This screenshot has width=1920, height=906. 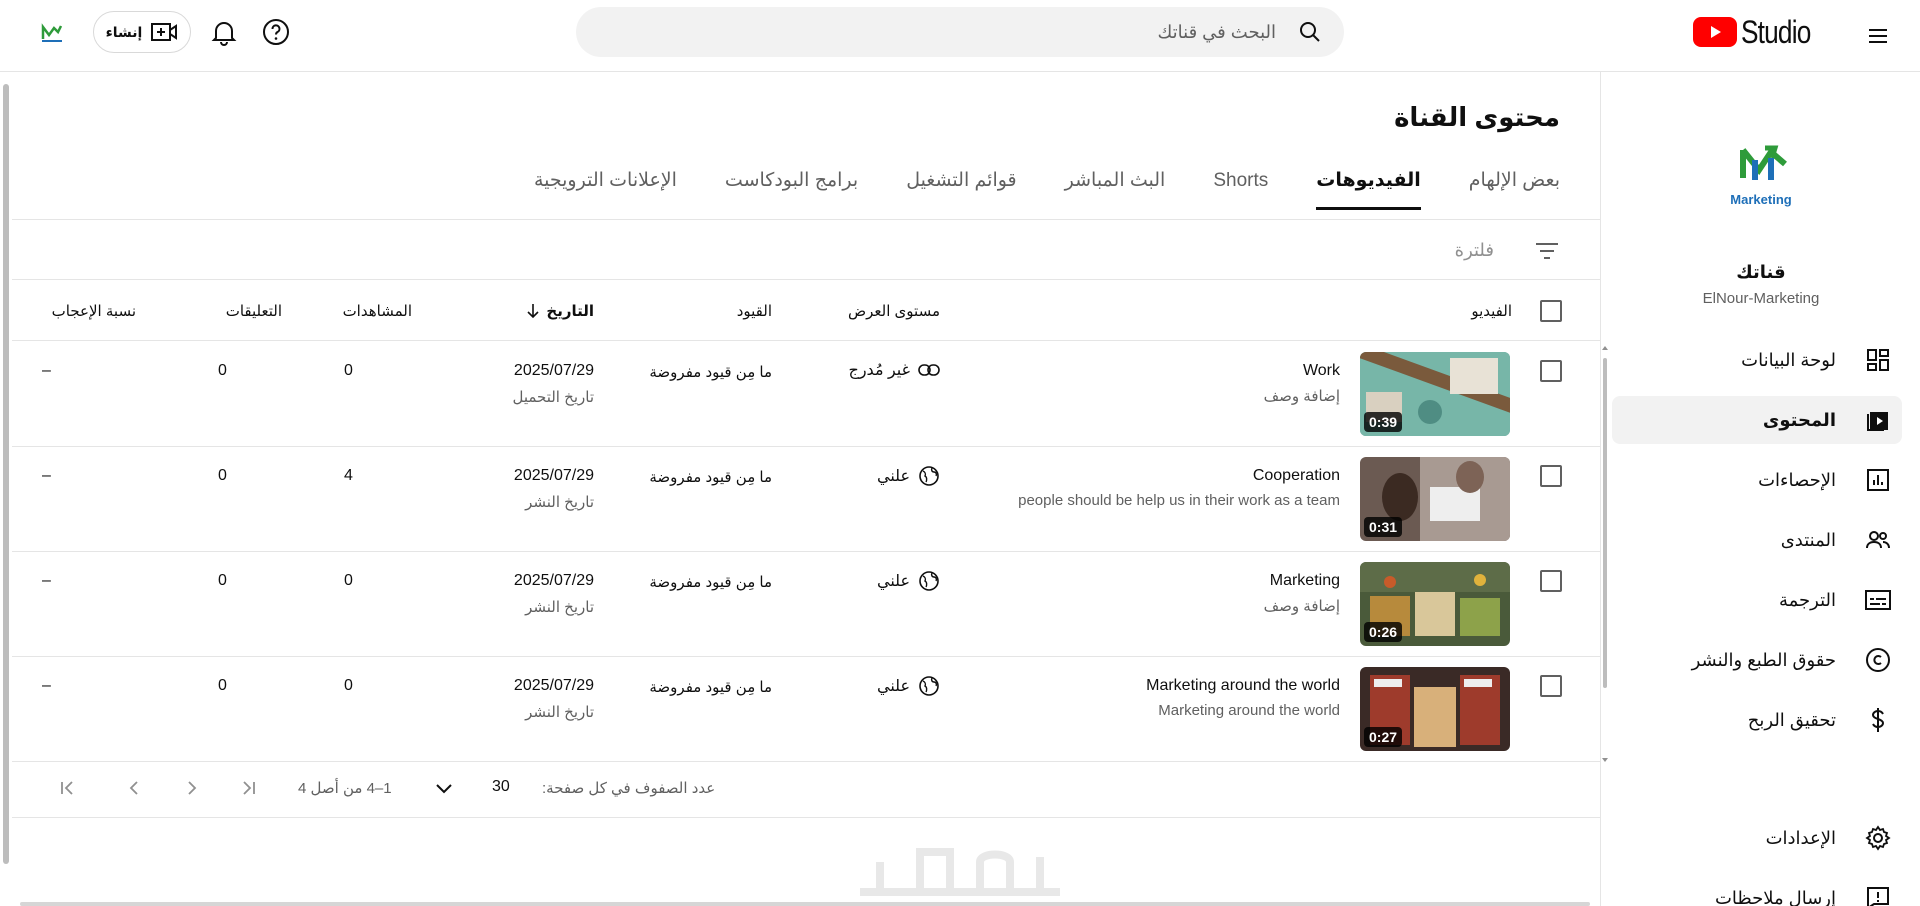 What do you see at coordinates (929, 370) in the screenshot?
I see `link-icon` at bounding box center [929, 370].